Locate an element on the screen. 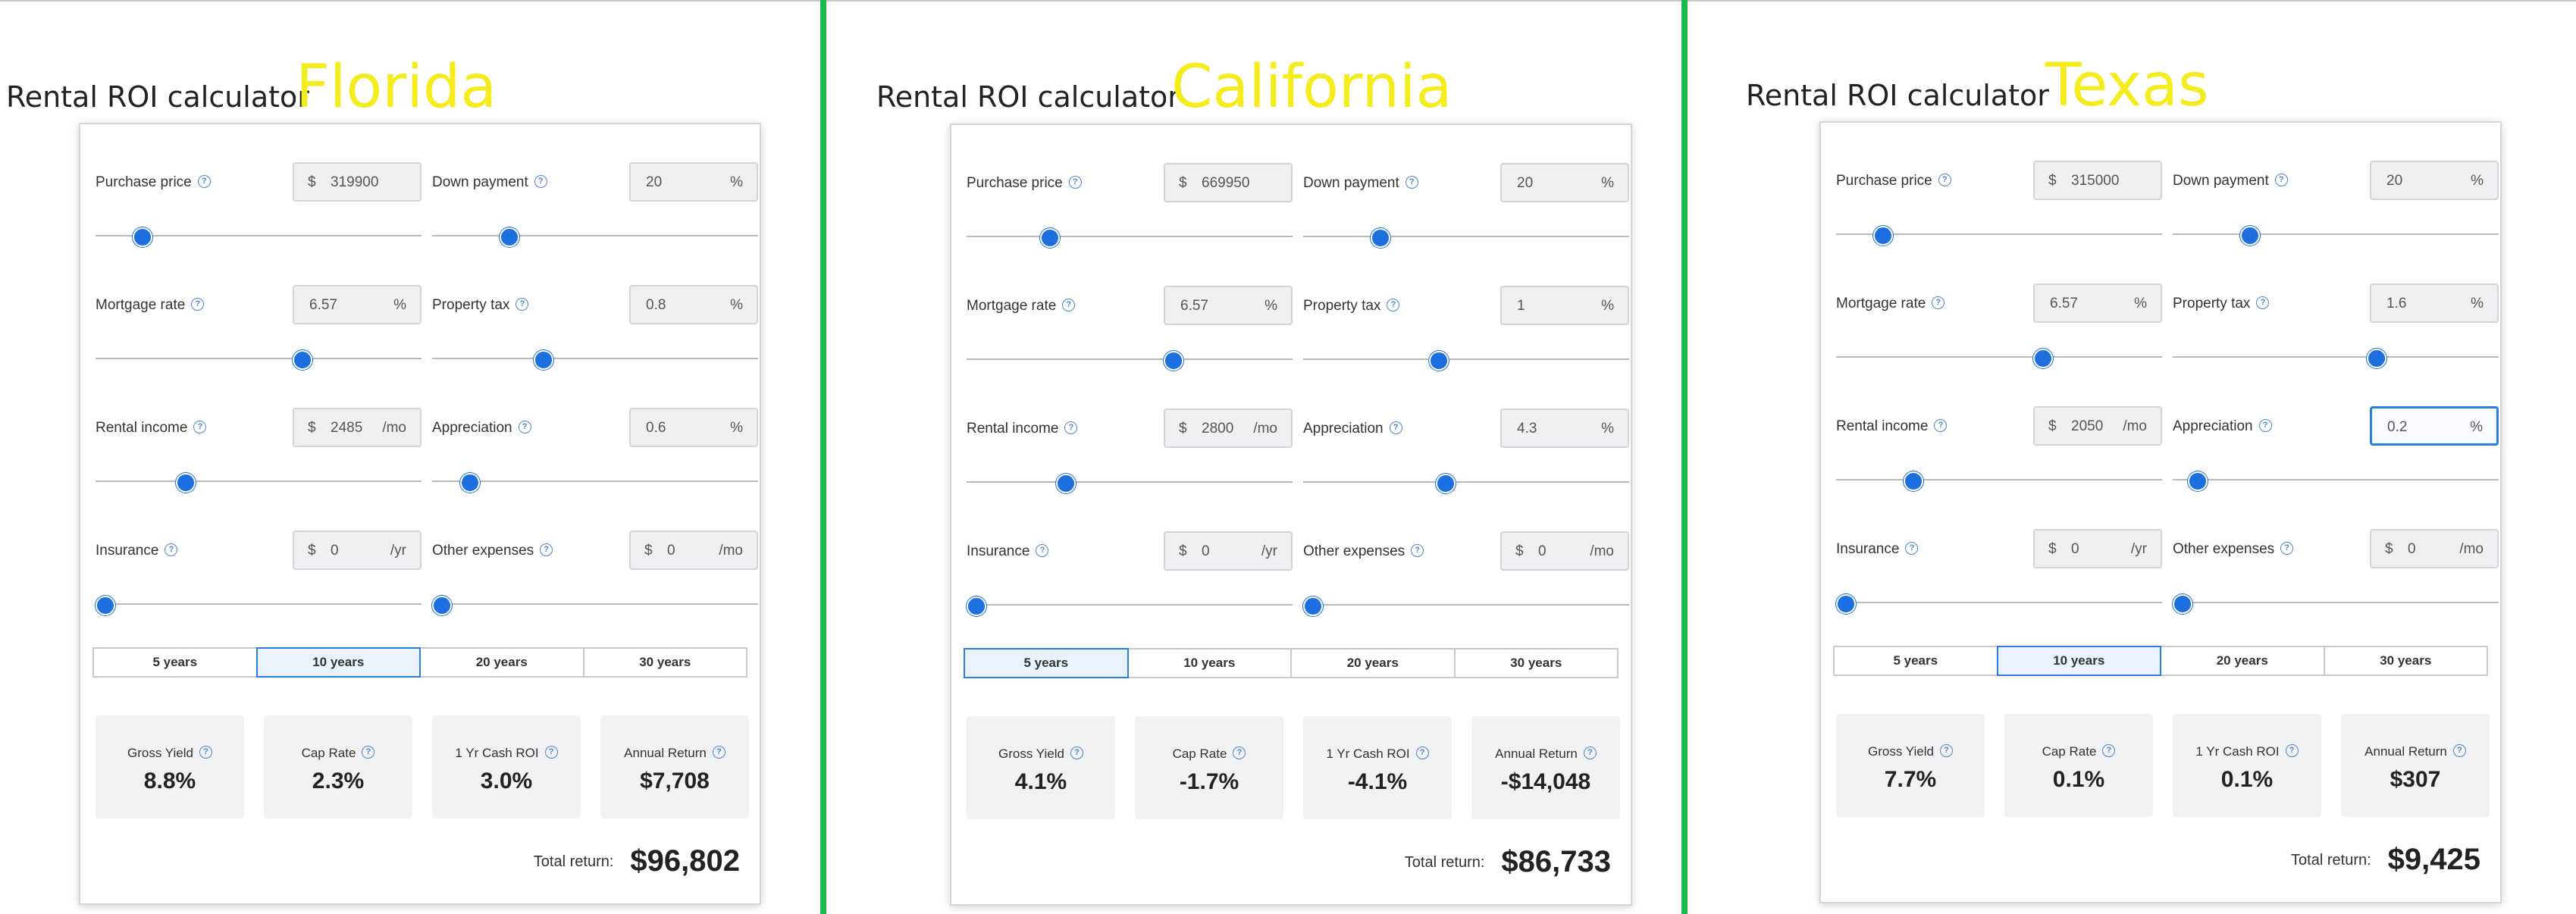 The height and width of the screenshot is (914, 2576). rental-income-input: $2050/mo is located at coordinates (2097, 426).